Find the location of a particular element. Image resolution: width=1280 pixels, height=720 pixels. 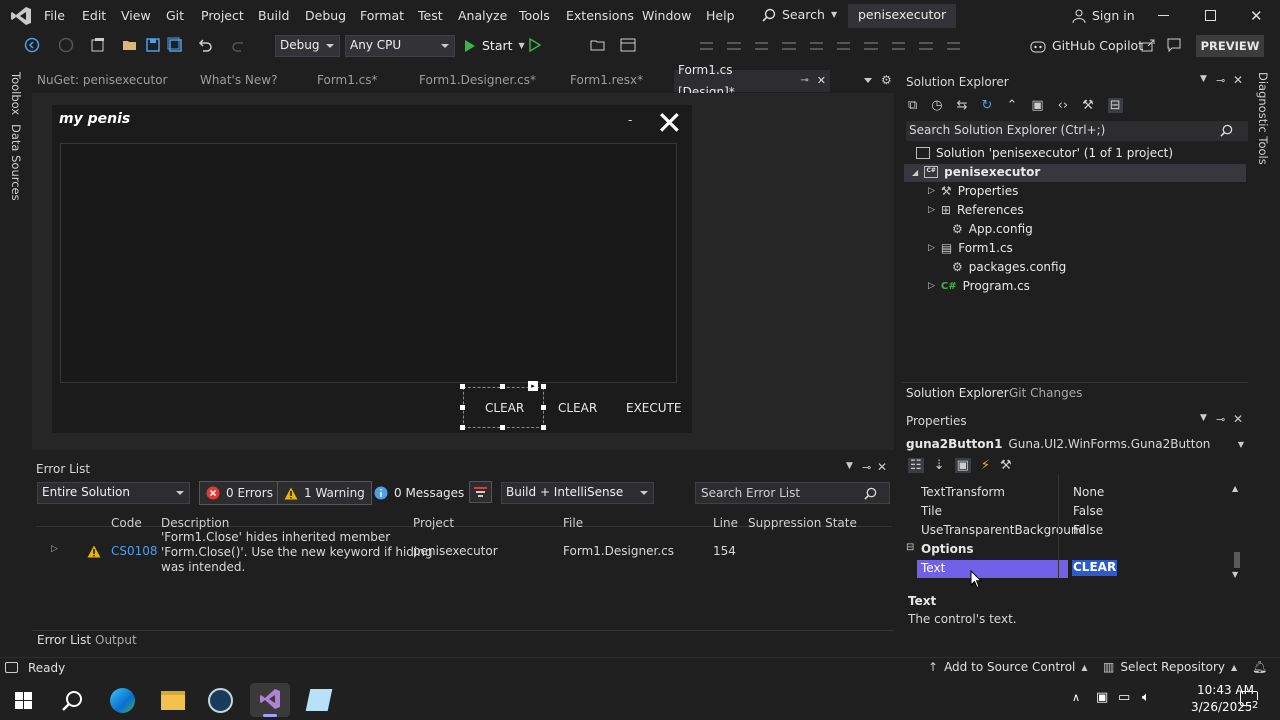

tray-overflow-icon: ∧ is located at coordinates (1076, 697).